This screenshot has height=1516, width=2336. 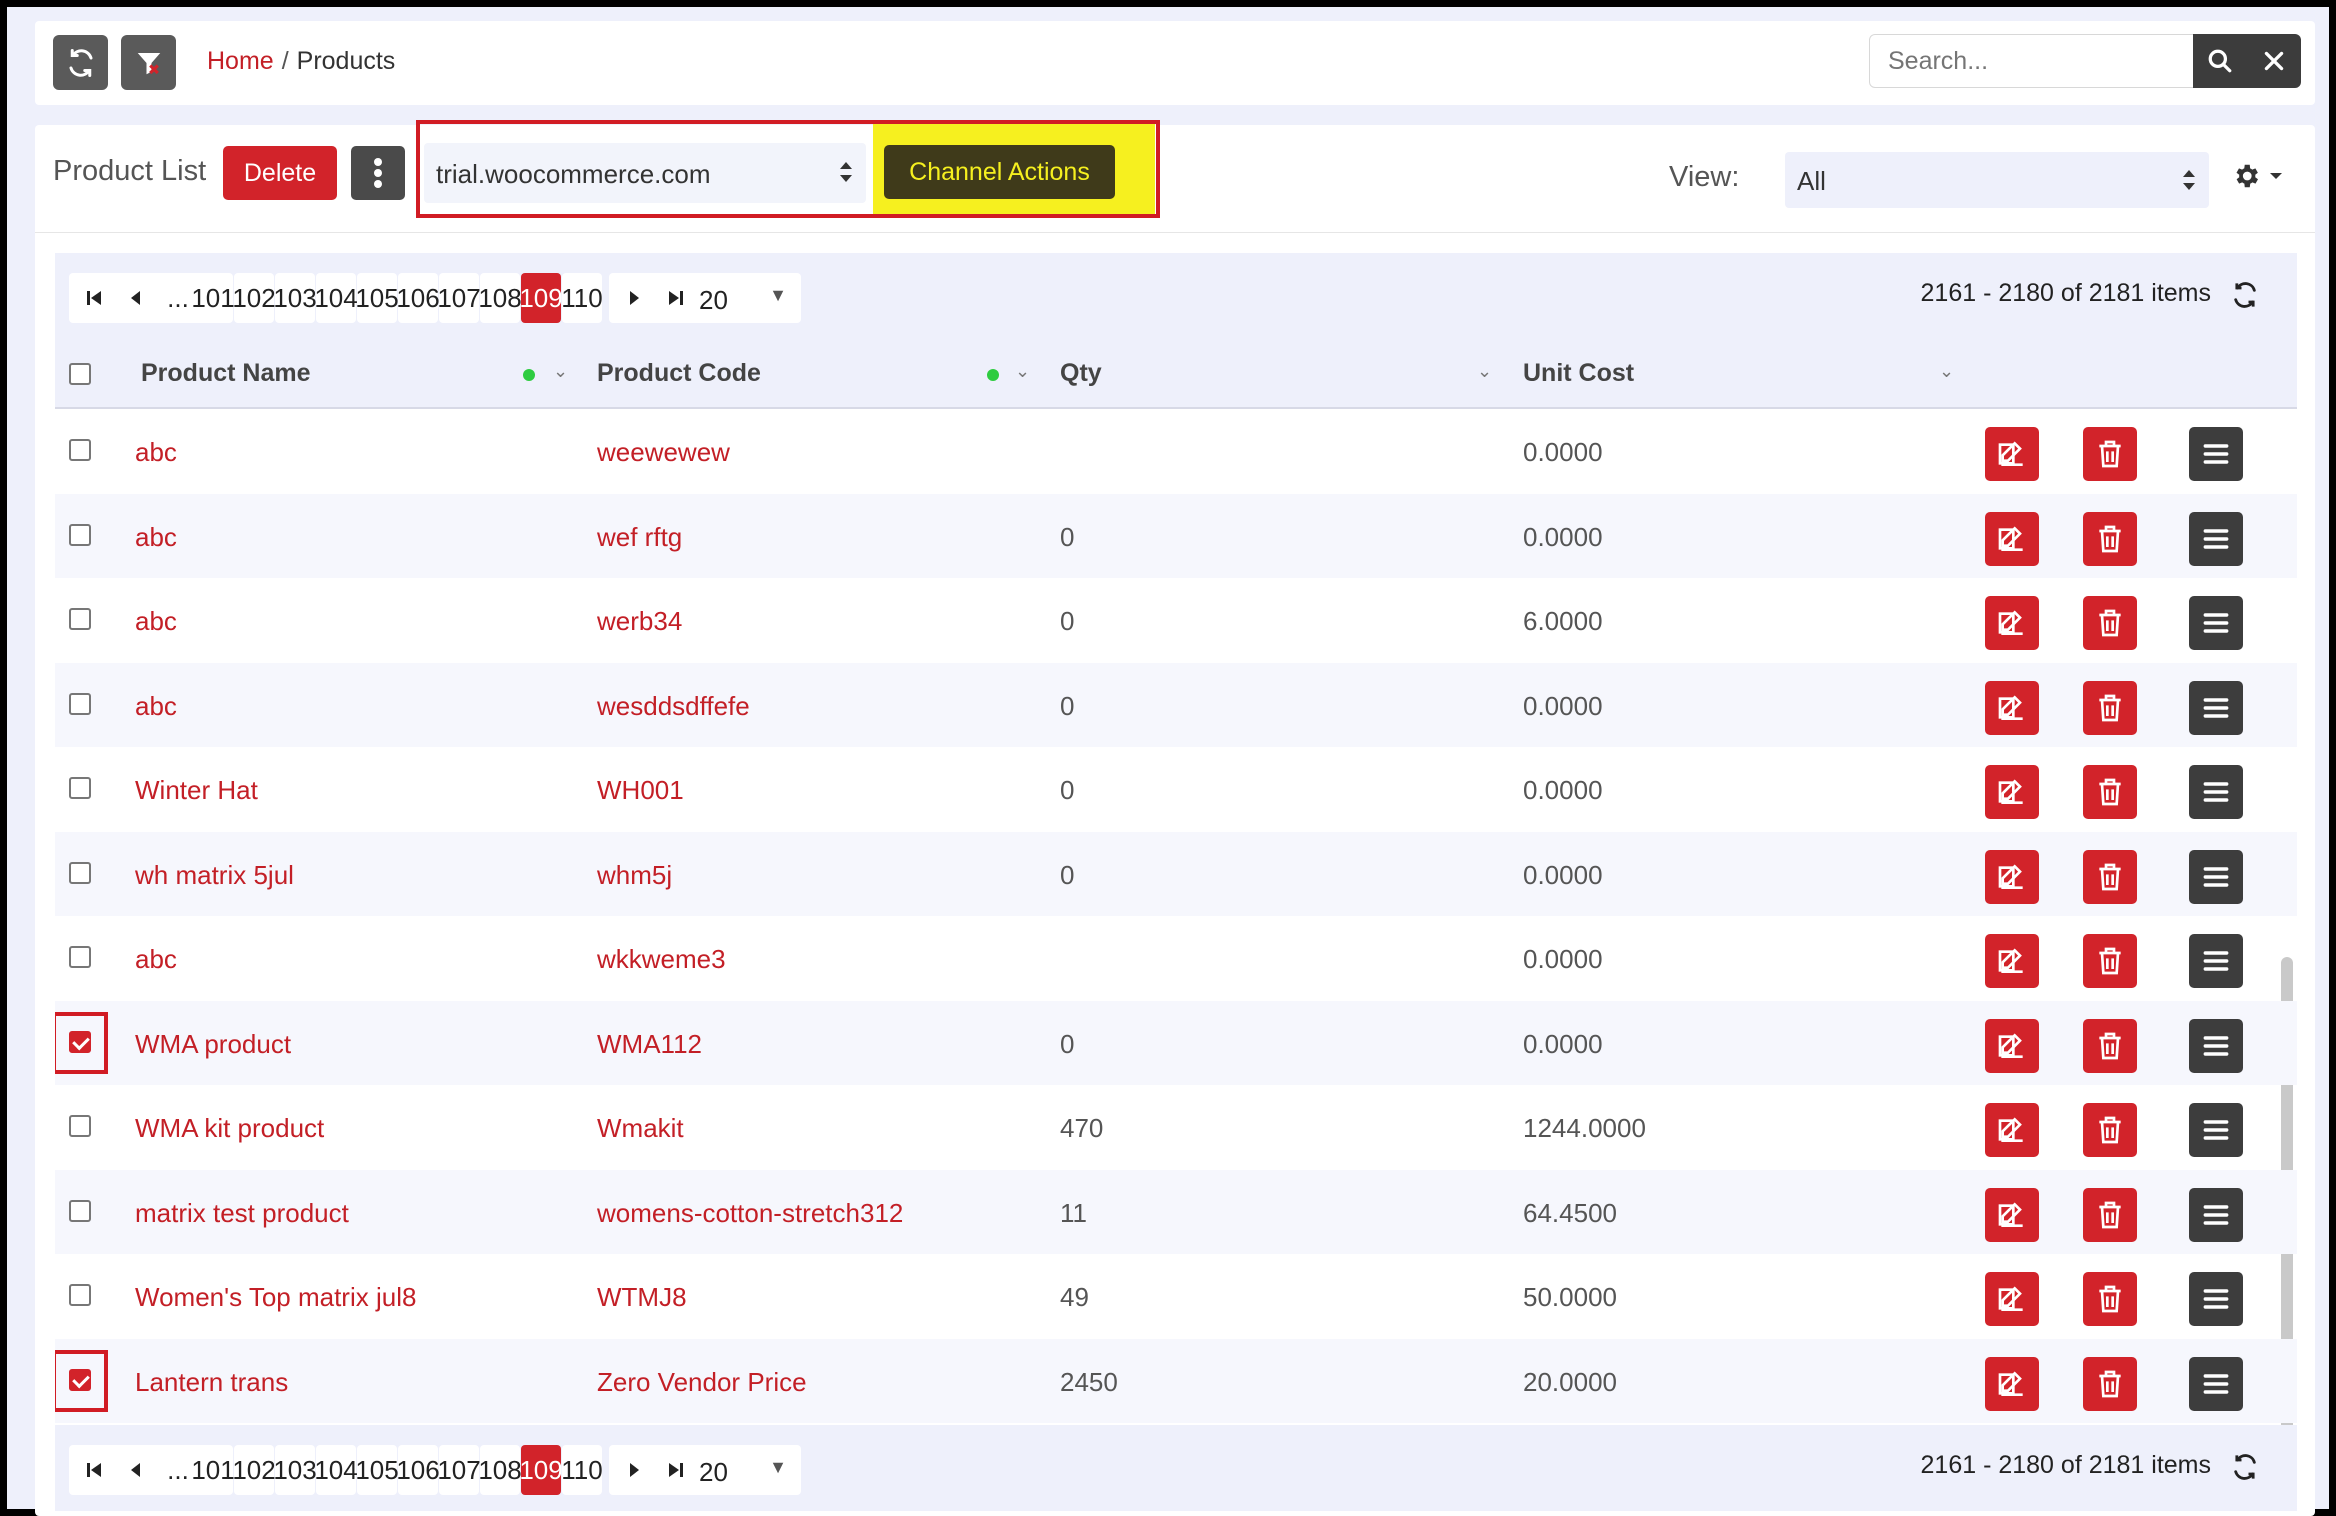 I want to click on clear-search-button, so click(x=2274, y=61).